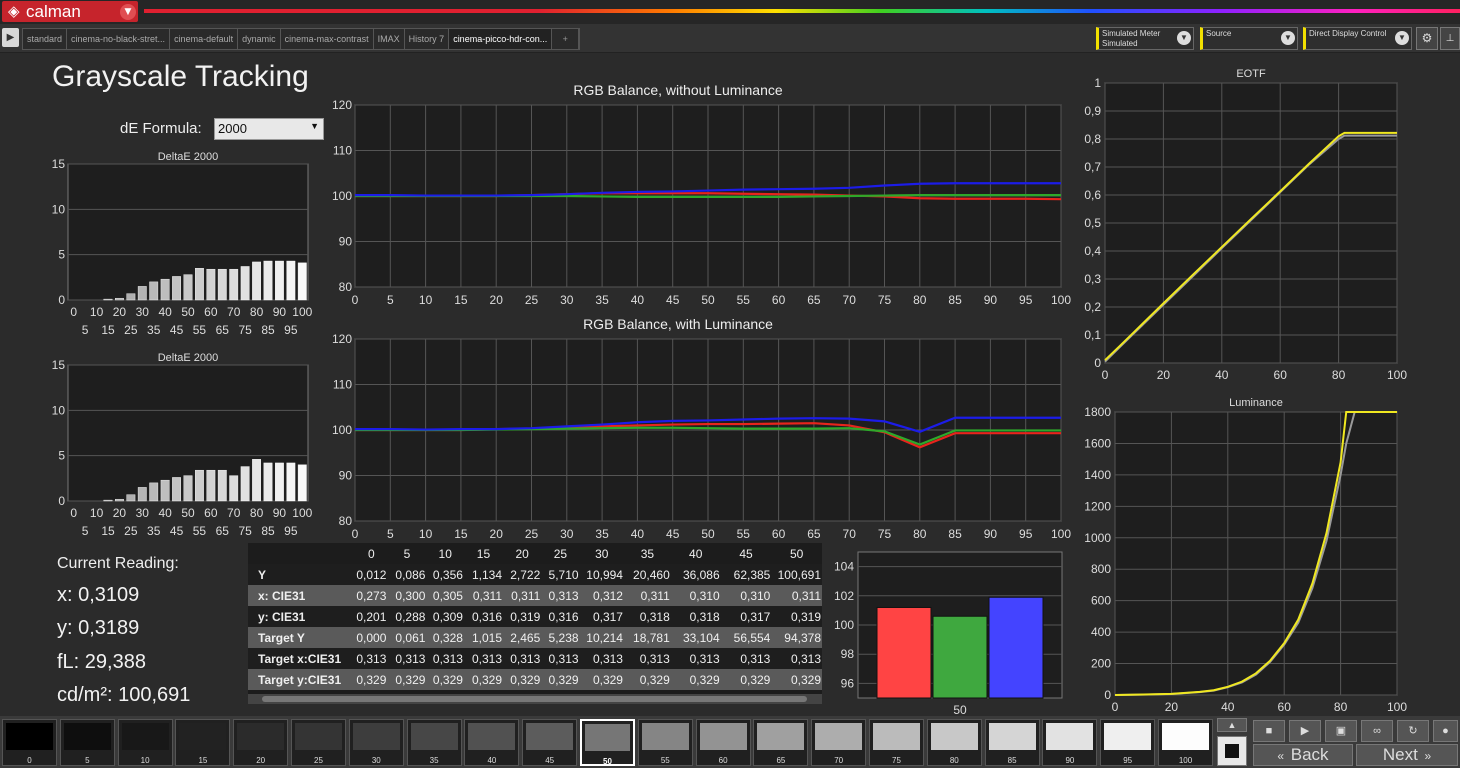 The height and width of the screenshot is (768, 1460). Describe the element at coordinates (1357, 38) in the screenshot. I see `display-control-selector: Direct Display Control ▼` at that location.